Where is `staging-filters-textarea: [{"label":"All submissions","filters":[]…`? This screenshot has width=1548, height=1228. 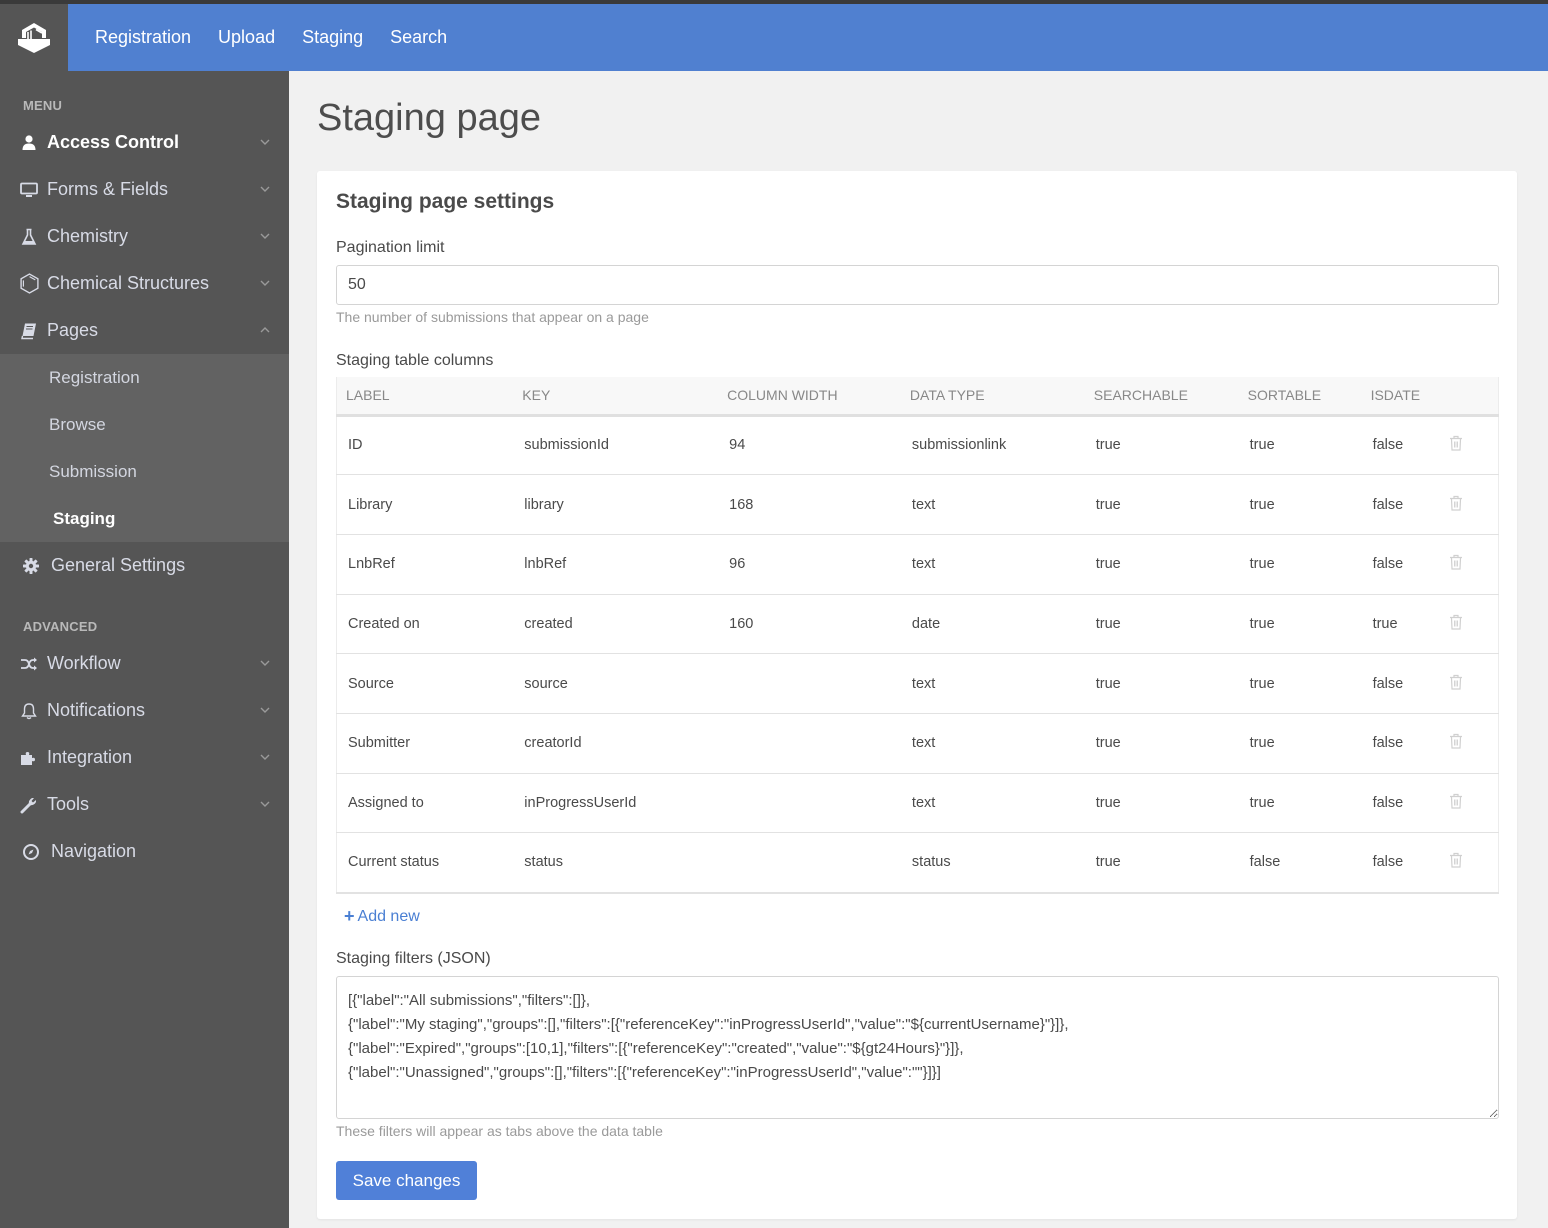 staging-filters-textarea: [{"label":"All submissions","filters":[]… is located at coordinates (917, 1047).